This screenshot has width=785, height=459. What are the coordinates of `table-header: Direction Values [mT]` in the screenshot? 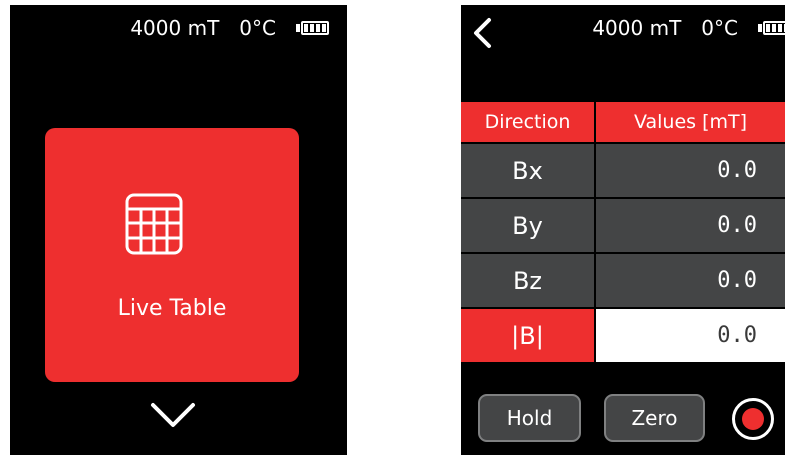 It's located at (623, 122).